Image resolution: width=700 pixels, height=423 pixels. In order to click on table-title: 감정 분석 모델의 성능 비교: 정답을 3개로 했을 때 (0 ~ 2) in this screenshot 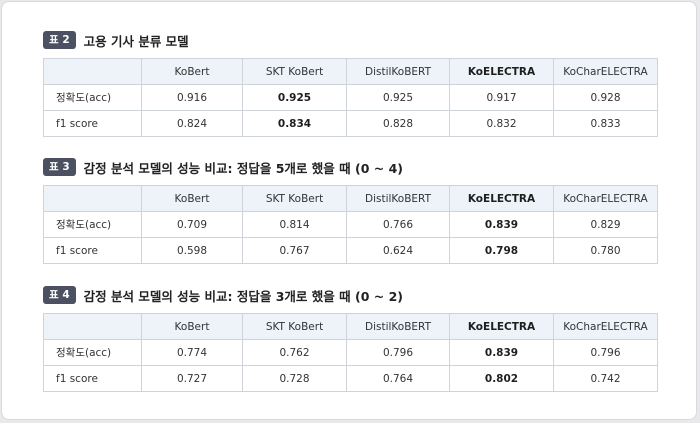, I will do `click(243, 296)`.